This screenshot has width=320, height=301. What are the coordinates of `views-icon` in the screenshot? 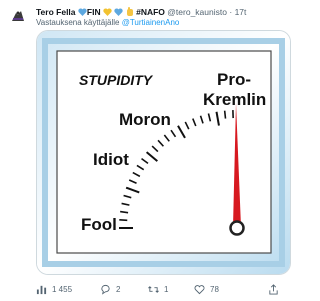 It's located at (41, 290).